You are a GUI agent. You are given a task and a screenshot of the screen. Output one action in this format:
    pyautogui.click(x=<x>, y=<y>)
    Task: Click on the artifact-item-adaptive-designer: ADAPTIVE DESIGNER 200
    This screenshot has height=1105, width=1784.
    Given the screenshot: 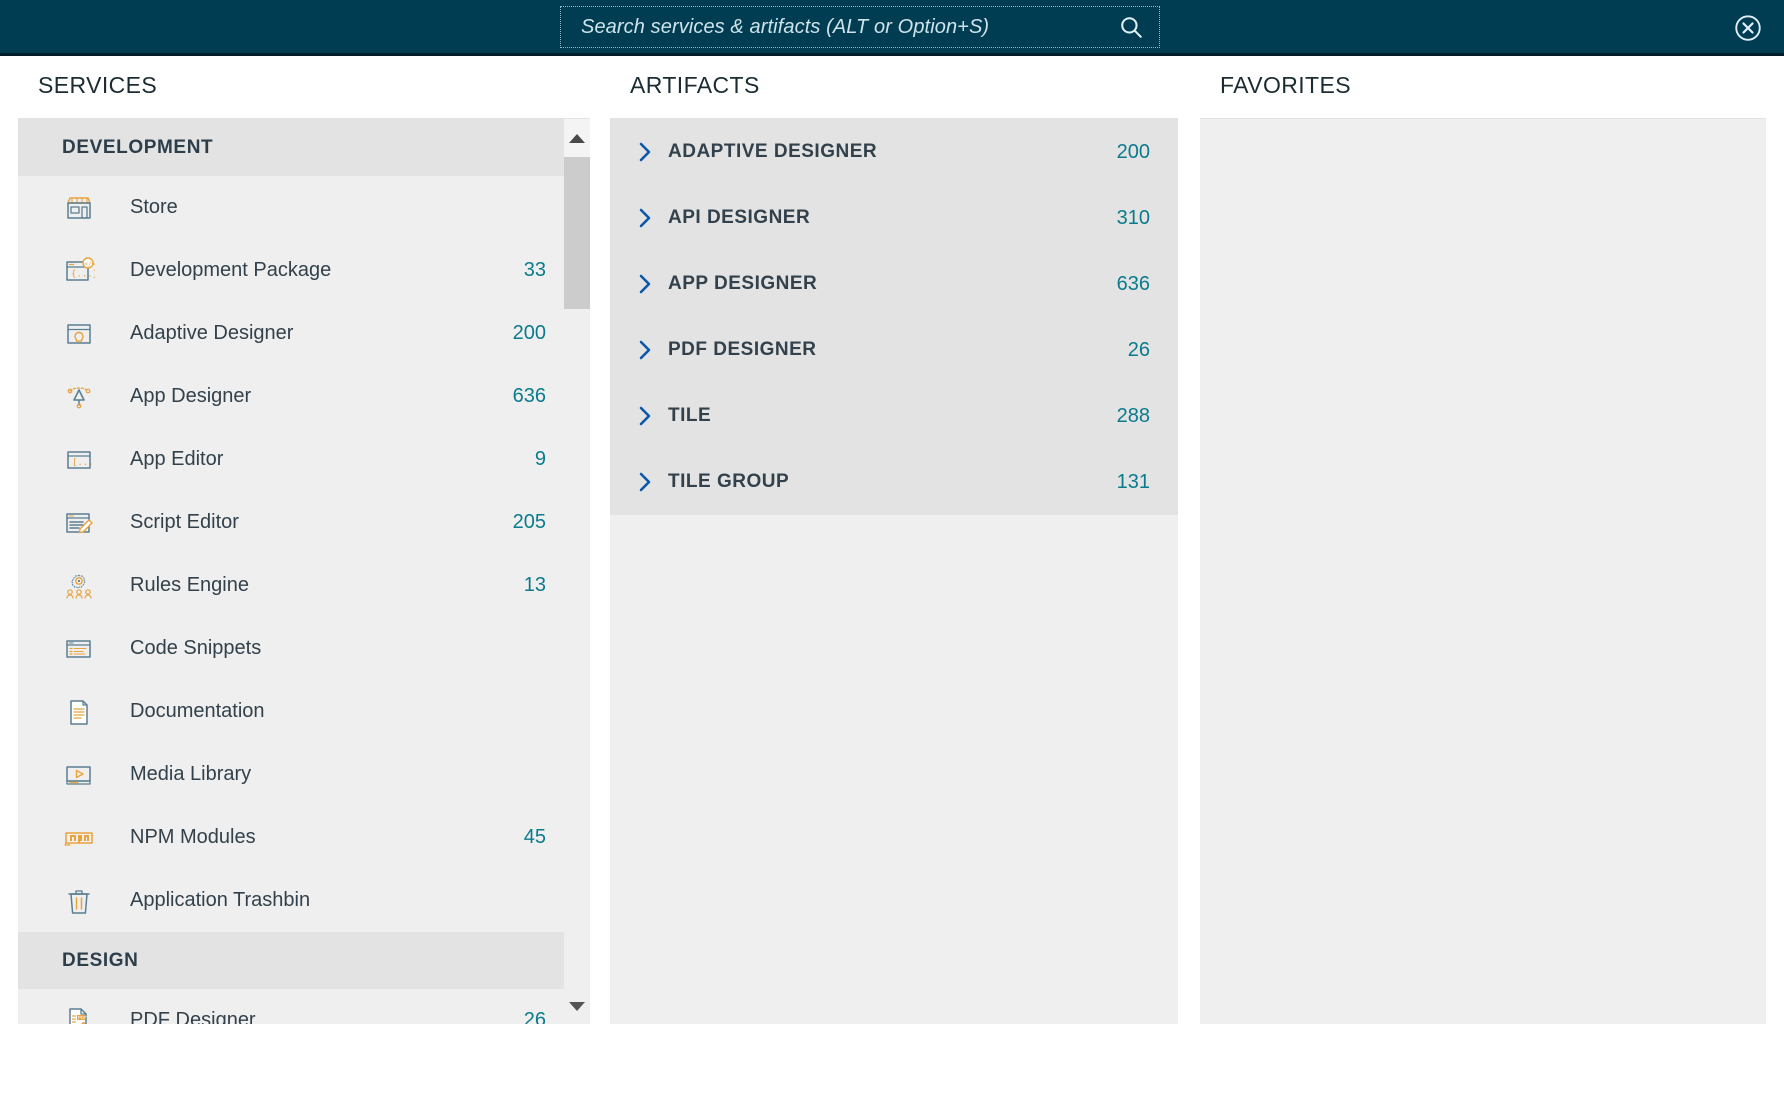 What is the action you would take?
    pyautogui.click(x=894, y=152)
    